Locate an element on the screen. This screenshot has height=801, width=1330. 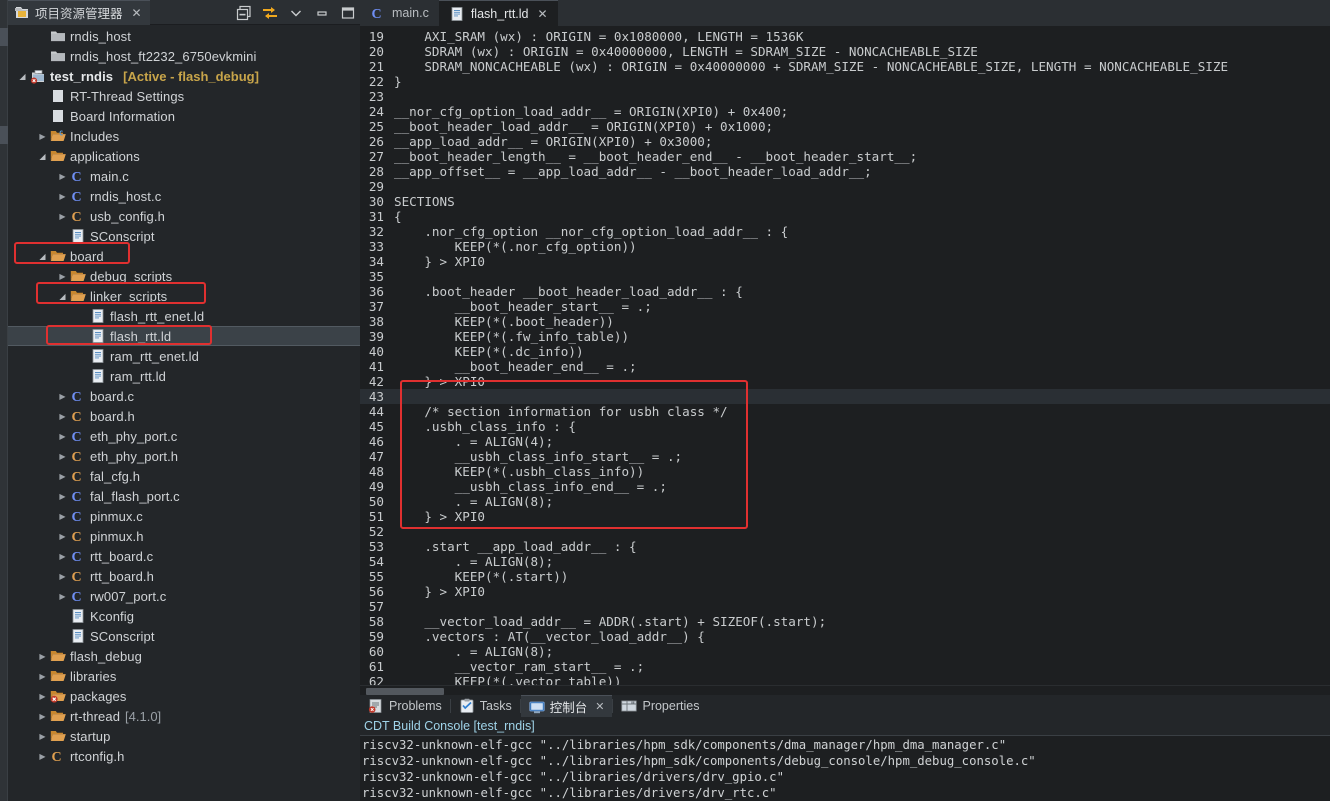
code-line: 55 KEEP(*(.start)) is located at coordinates (845, 576).